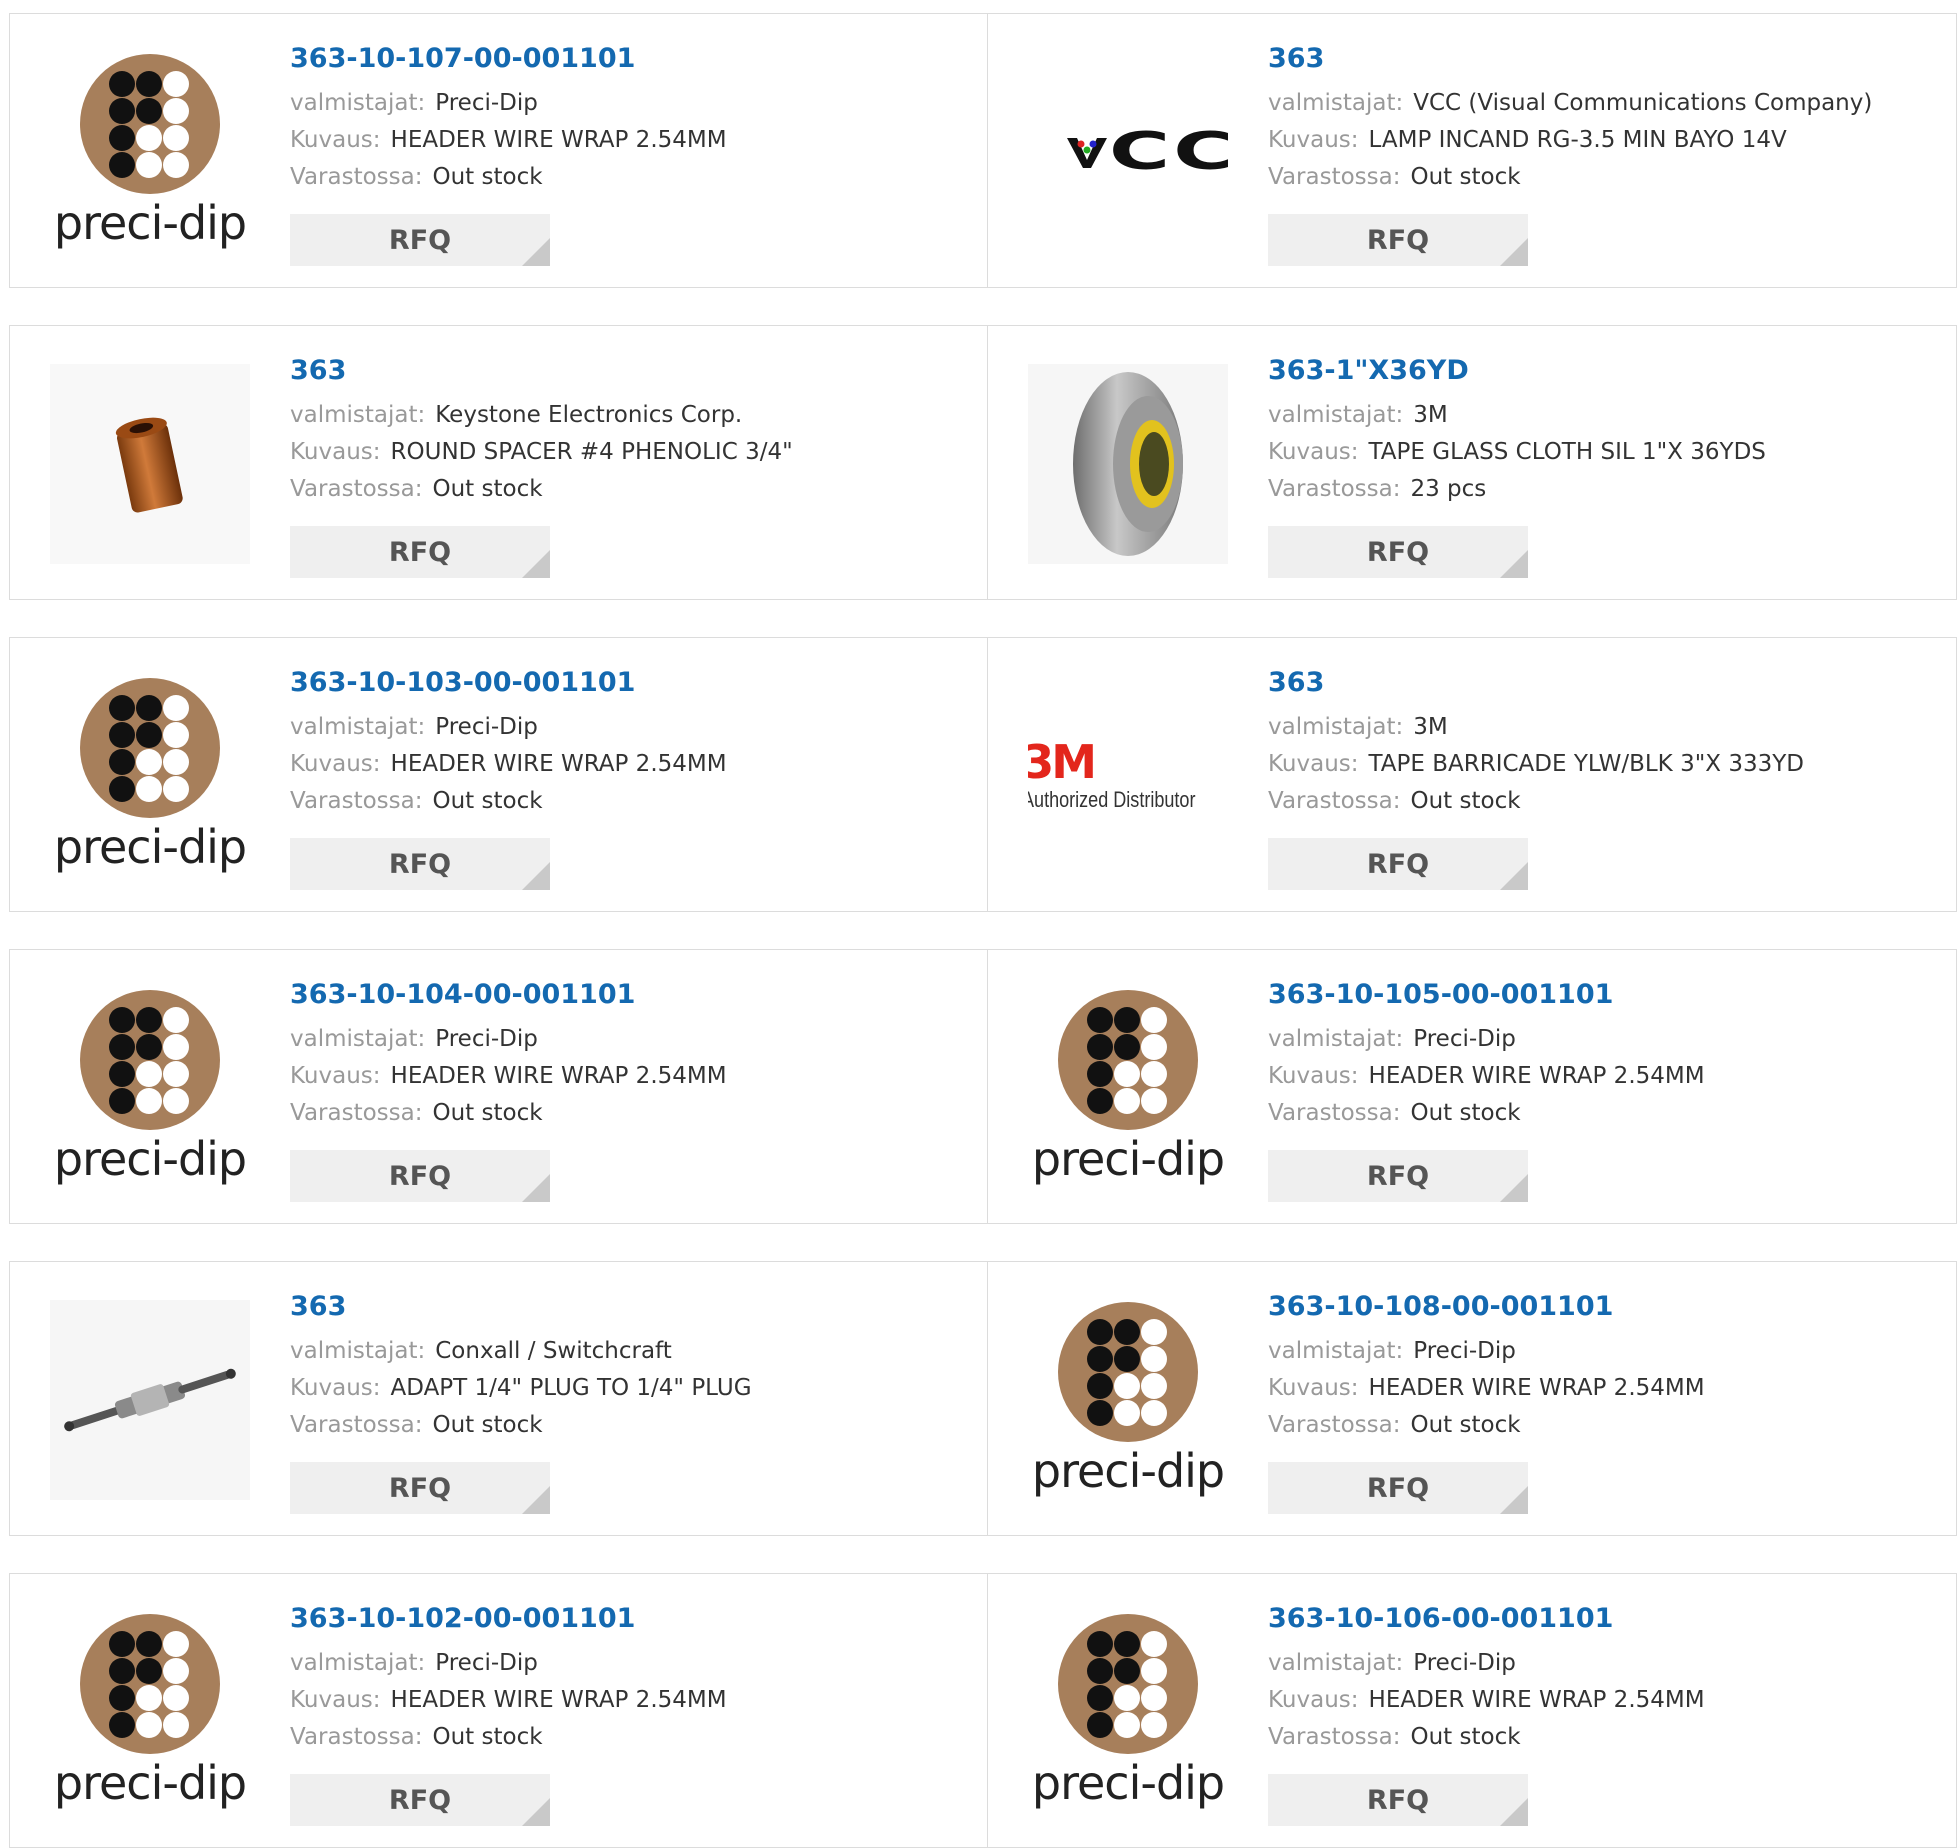  Describe the element at coordinates (633, 59) in the screenshot. I see `part-number-link: 363-10-107-00-001101` at that location.